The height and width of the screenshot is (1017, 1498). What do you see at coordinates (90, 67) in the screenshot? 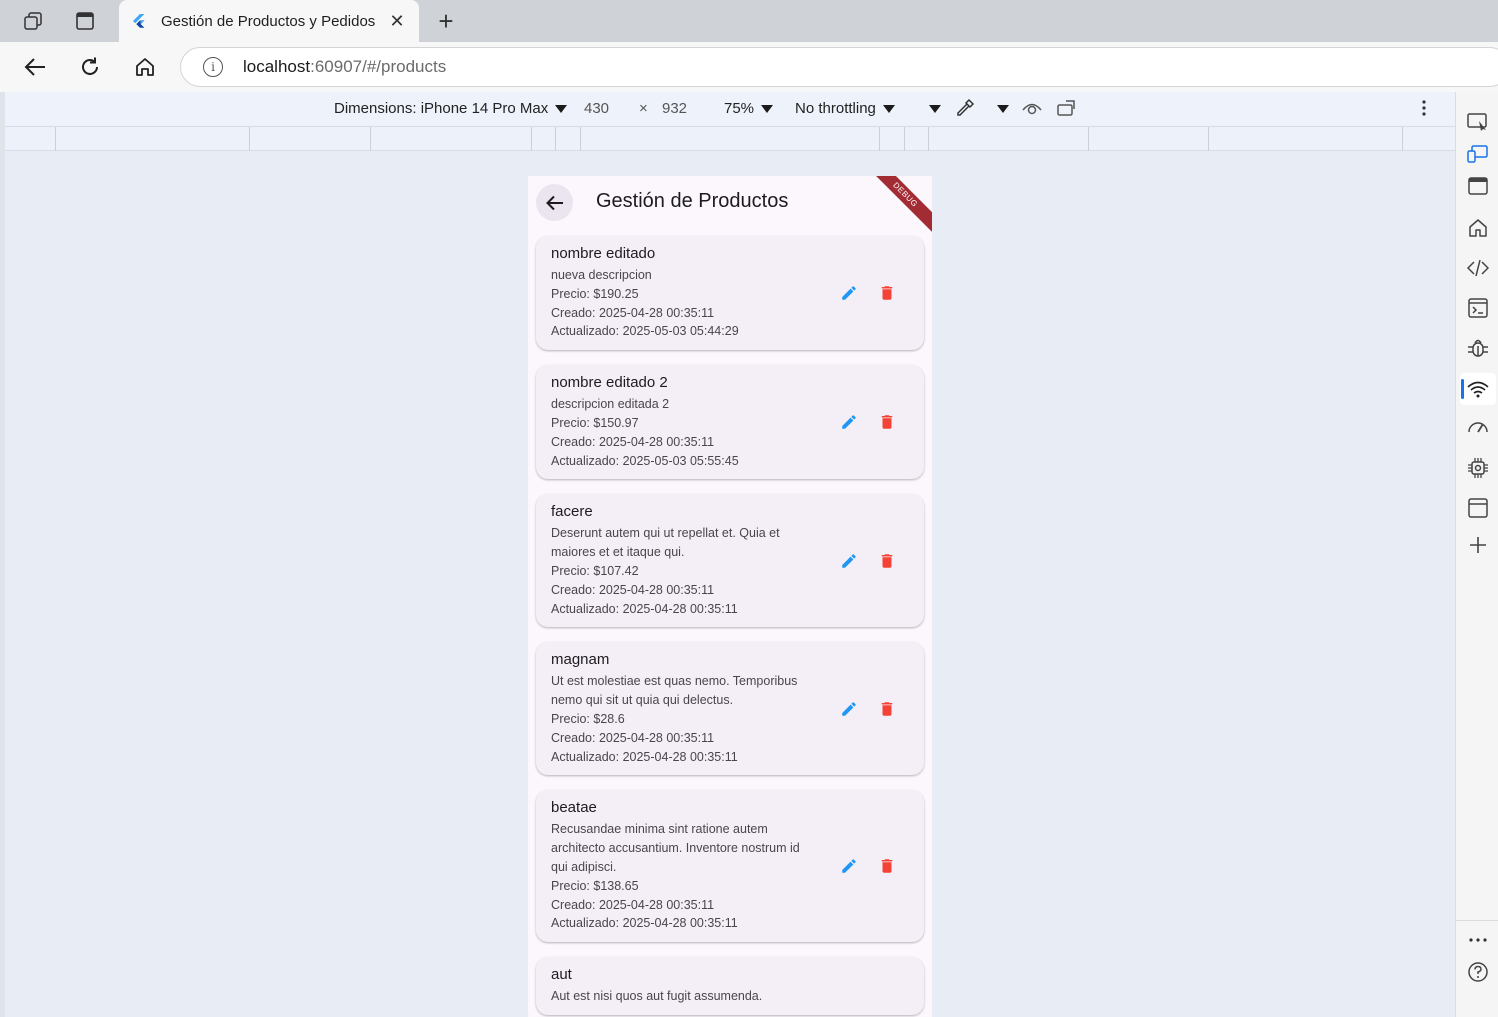
I see `refresh-icon` at bounding box center [90, 67].